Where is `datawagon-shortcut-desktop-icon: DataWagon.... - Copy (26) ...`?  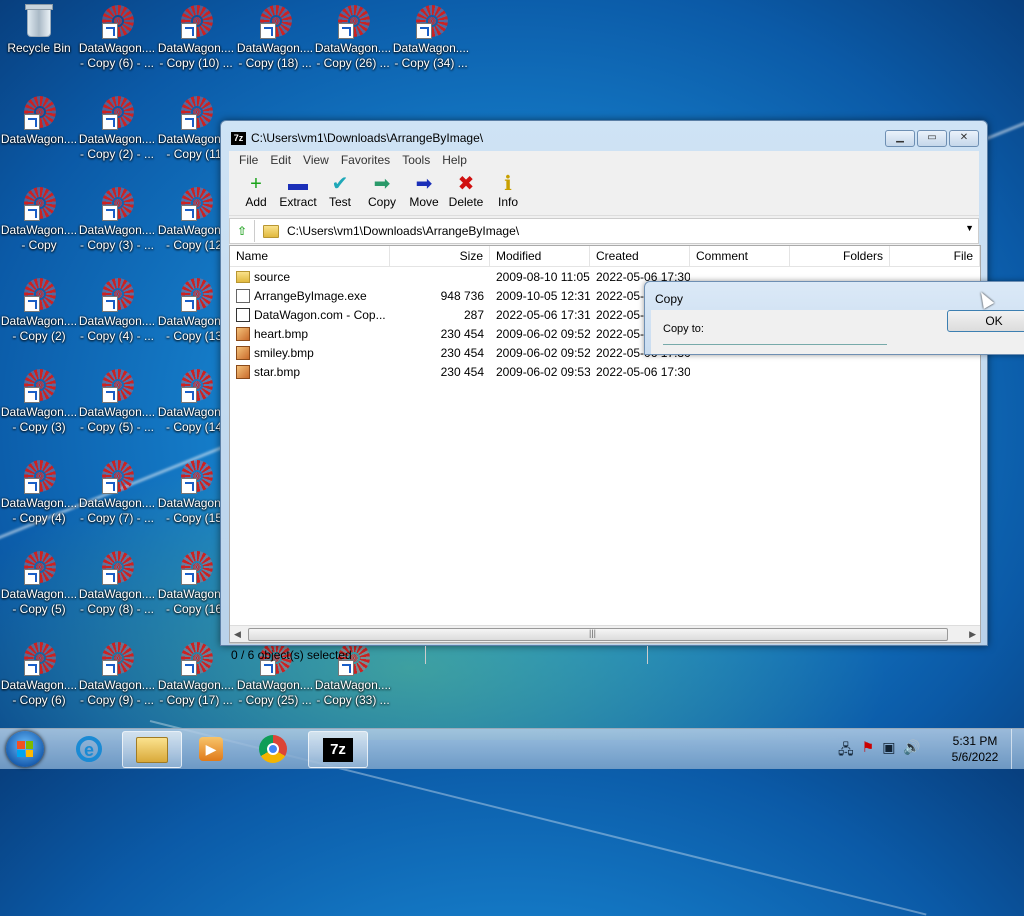 datawagon-shortcut-desktop-icon: DataWagon.... - Copy (26) ... is located at coordinates (353, 38).